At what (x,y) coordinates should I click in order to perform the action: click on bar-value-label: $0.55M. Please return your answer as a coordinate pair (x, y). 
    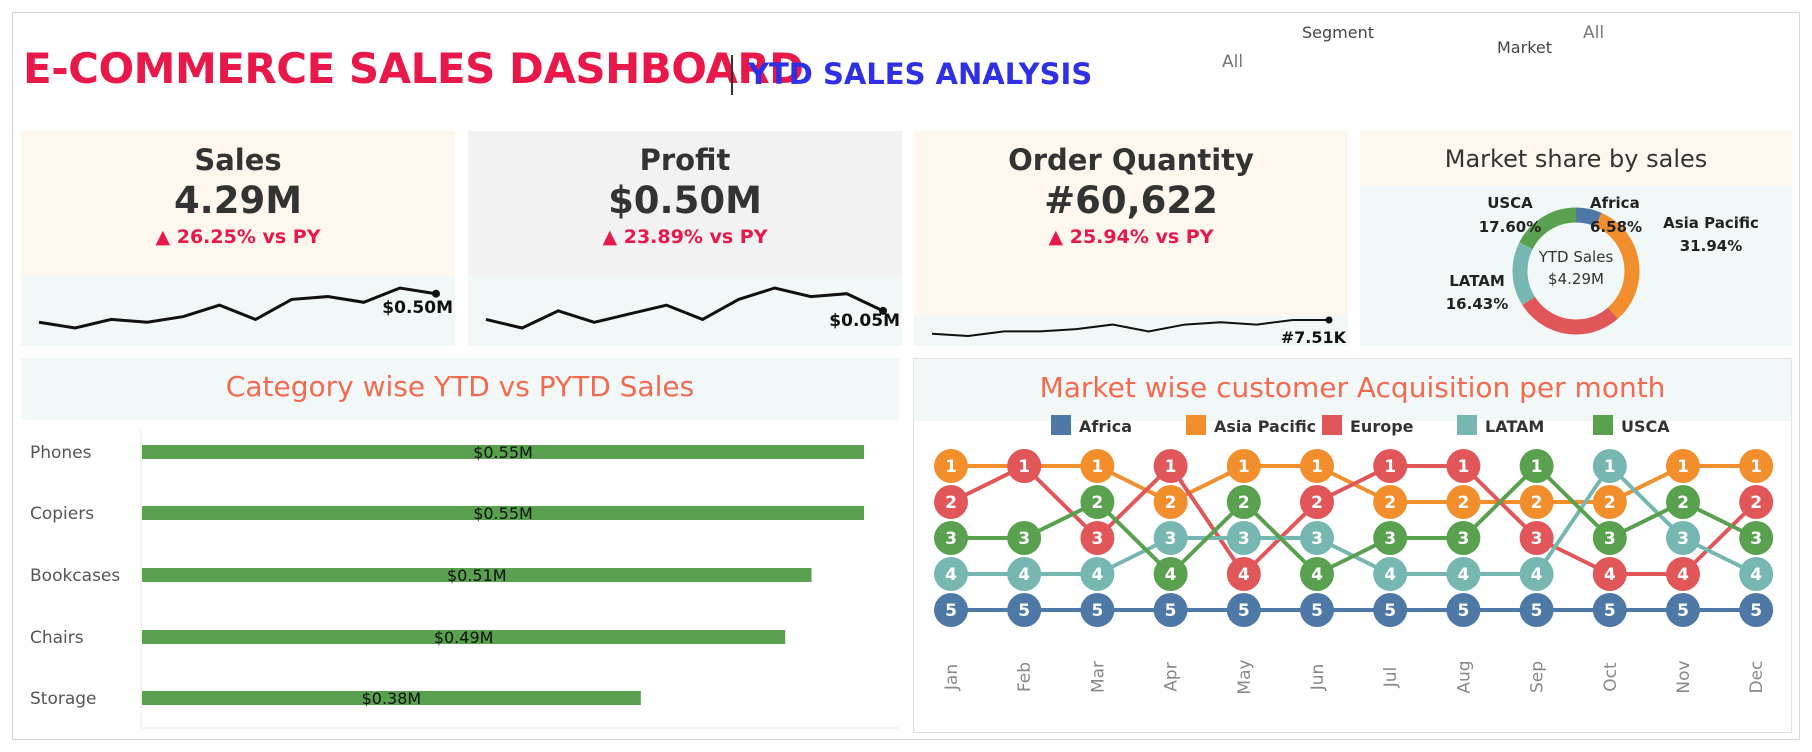
    Looking at the image, I should click on (503, 452).